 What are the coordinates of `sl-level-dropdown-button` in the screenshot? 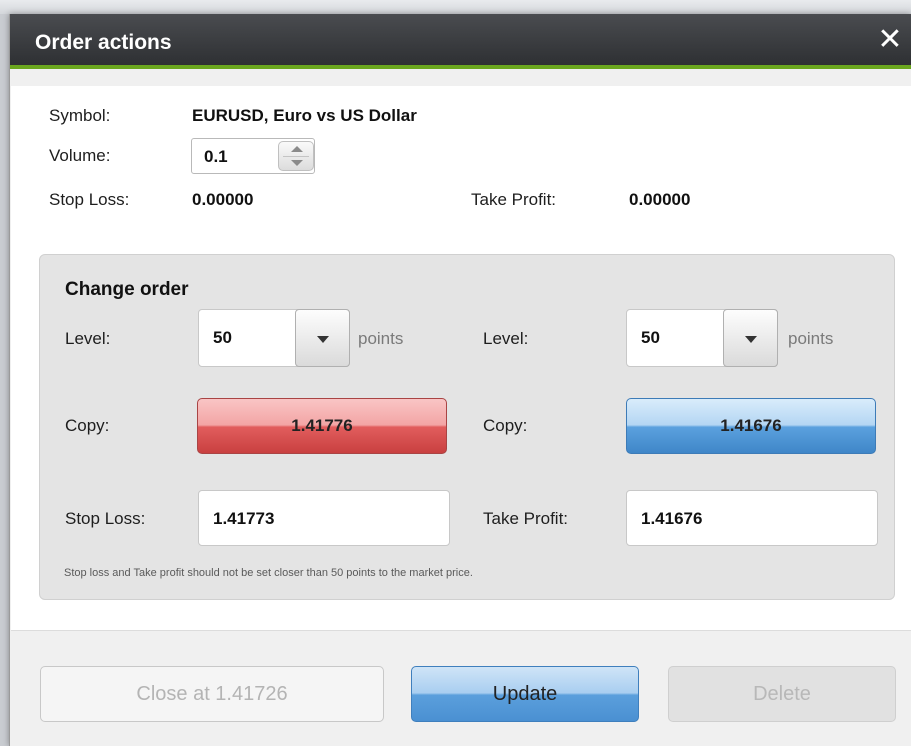 It's located at (322, 338).